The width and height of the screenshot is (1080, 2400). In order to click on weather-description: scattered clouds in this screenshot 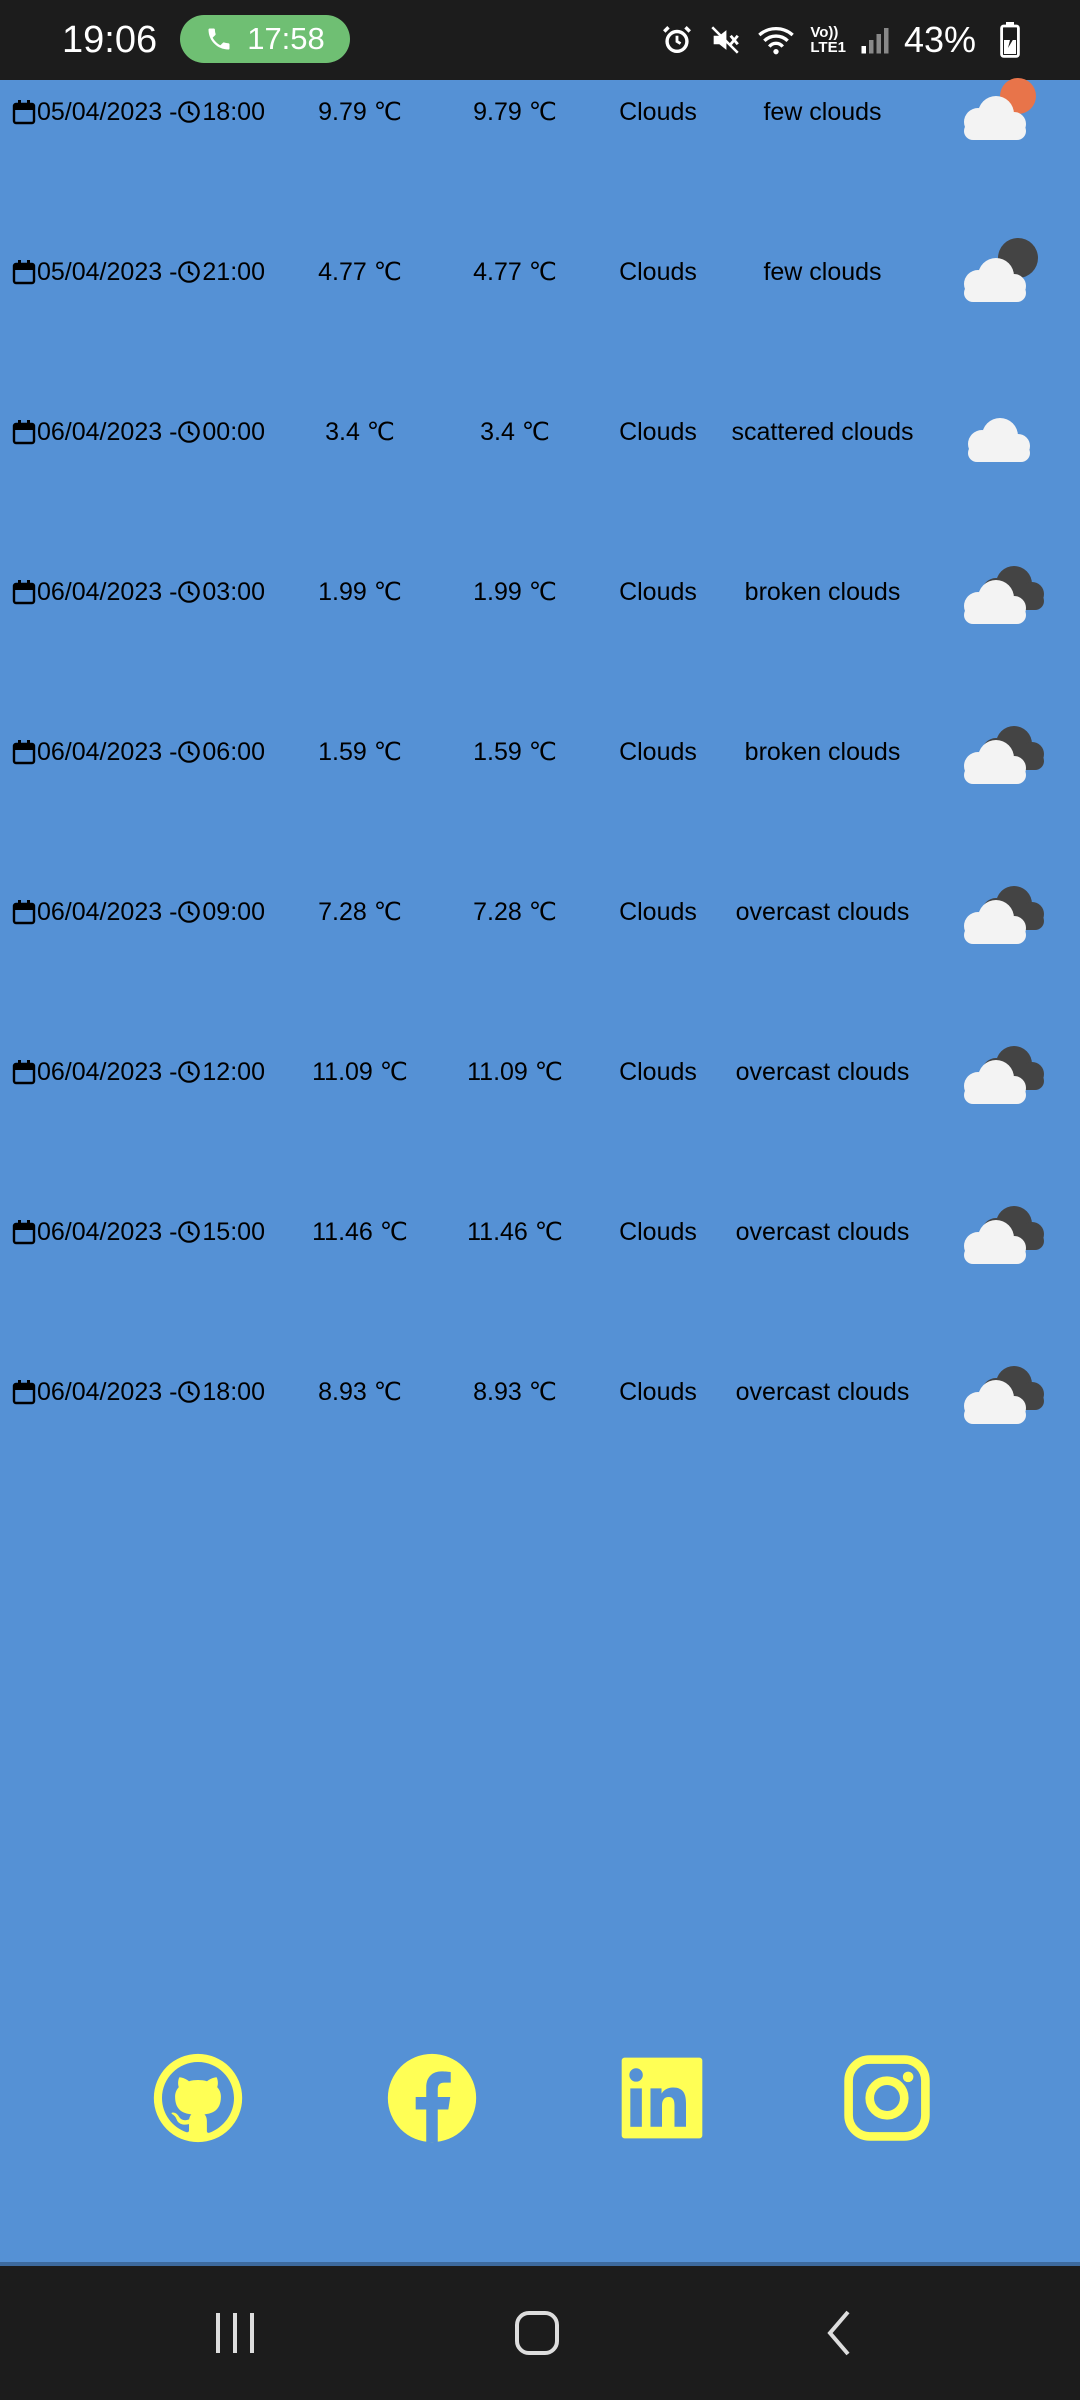, I will do `click(822, 431)`.